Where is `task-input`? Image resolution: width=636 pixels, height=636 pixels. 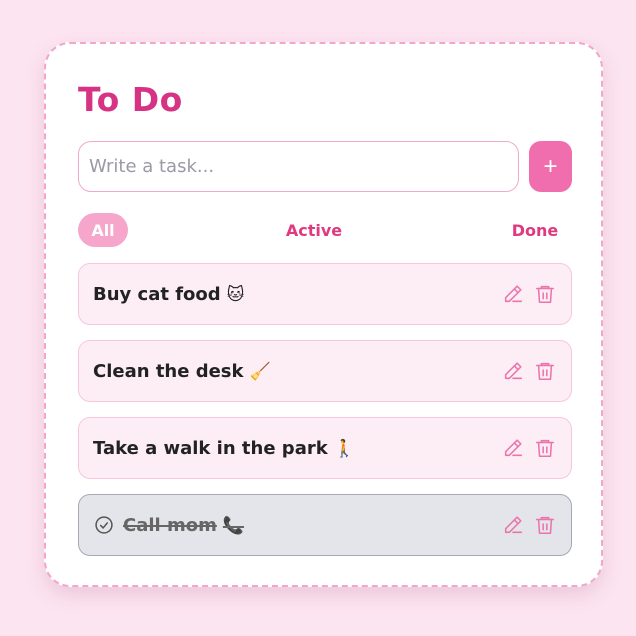
task-input is located at coordinates (298, 166).